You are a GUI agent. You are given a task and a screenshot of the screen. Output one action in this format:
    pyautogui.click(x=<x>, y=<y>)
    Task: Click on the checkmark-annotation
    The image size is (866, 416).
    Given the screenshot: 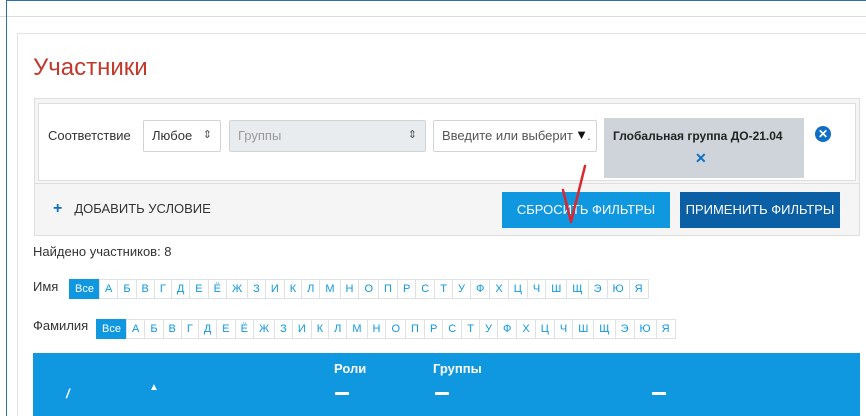 What is the action you would take?
    pyautogui.click(x=574, y=194)
    